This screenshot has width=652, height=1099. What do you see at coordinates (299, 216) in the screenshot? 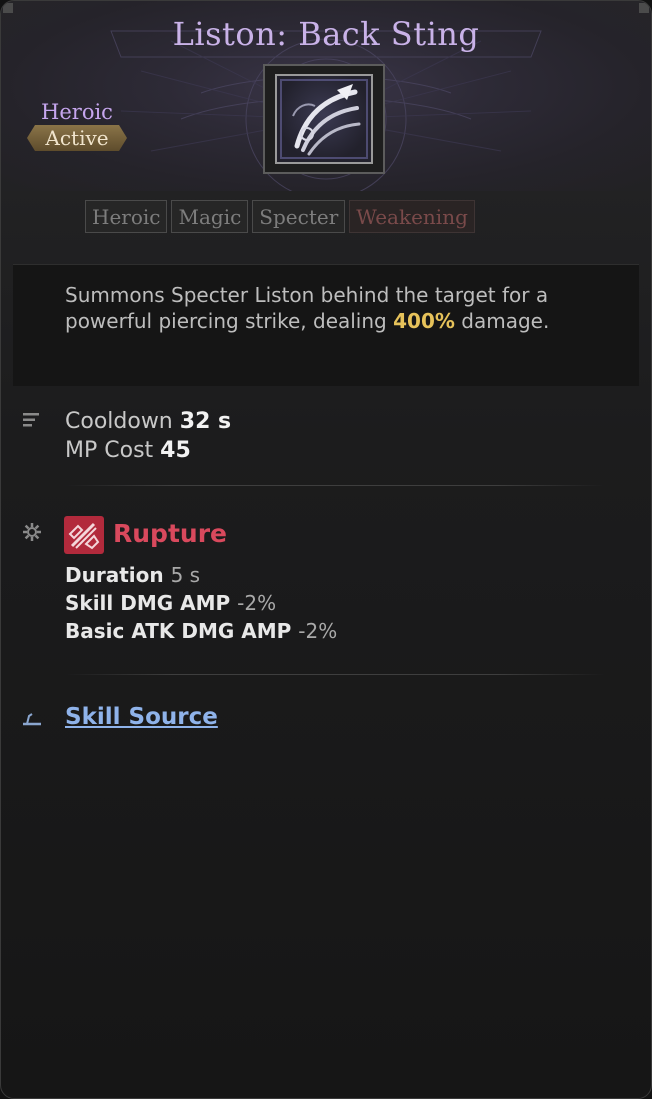
I see `tag-specter: Specter` at bounding box center [299, 216].